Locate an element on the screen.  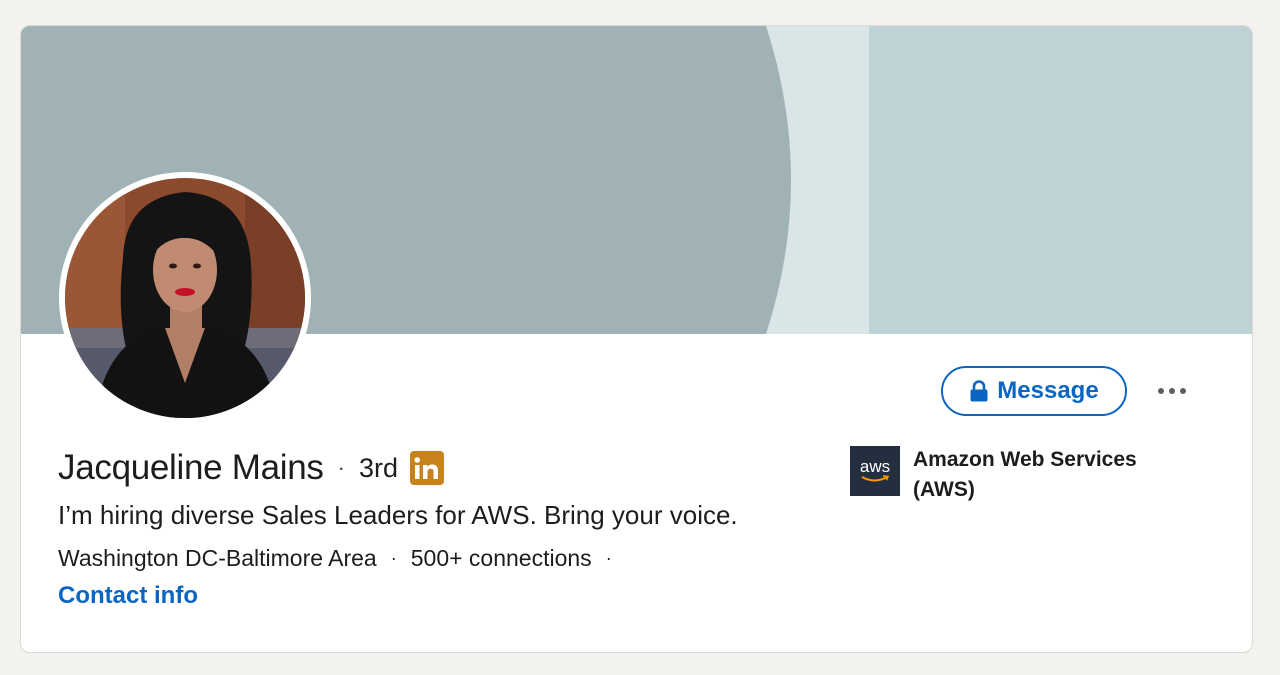
contact-info-link: Contact info is located at coordinates (128, 596).